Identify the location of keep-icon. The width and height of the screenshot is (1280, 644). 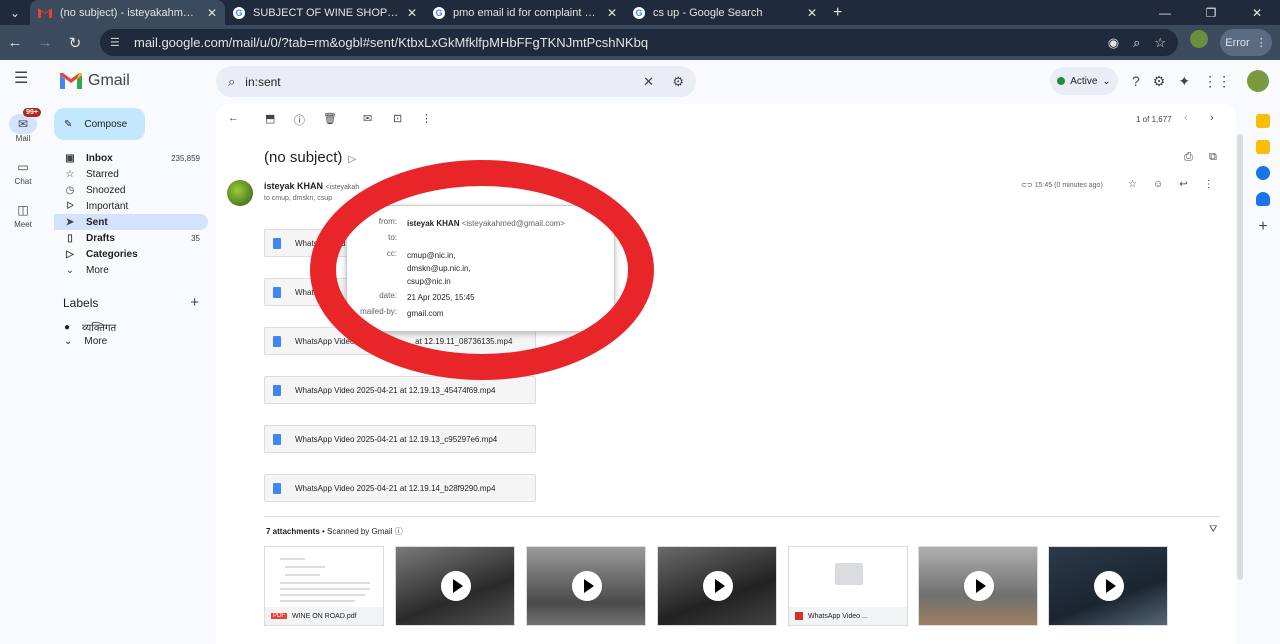
(1263, 147).